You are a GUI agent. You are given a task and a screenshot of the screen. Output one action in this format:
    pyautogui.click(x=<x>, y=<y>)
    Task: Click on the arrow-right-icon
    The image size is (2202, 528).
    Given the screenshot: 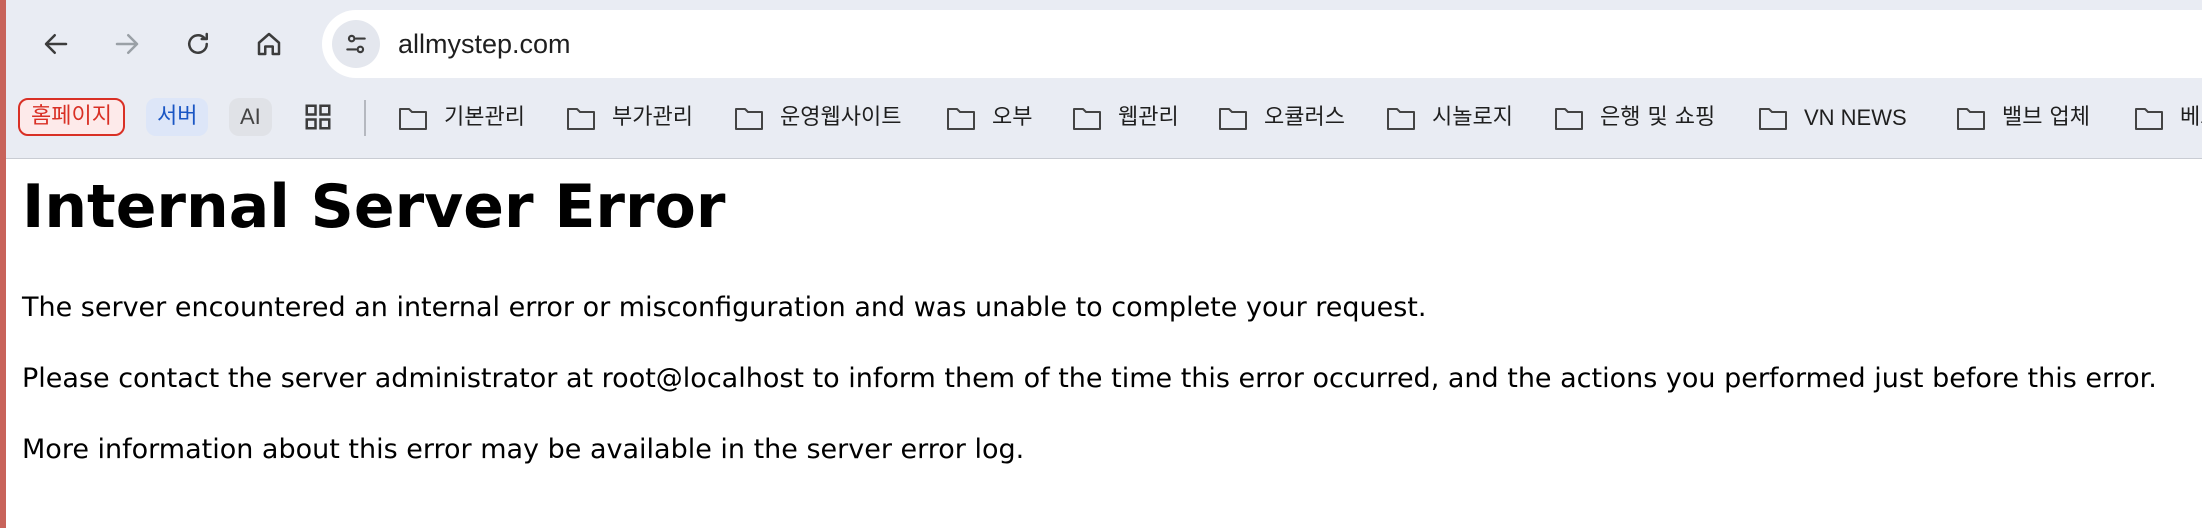 What is the action you would take?
    pyautogui.click(x=127, y=44)
    